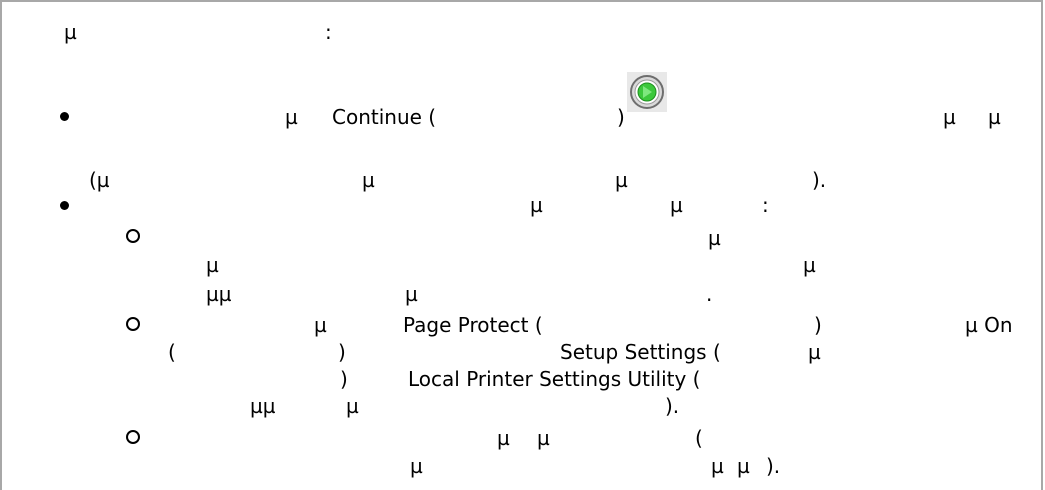  I want to click on text-fragment: (µ, so click(99, 180).